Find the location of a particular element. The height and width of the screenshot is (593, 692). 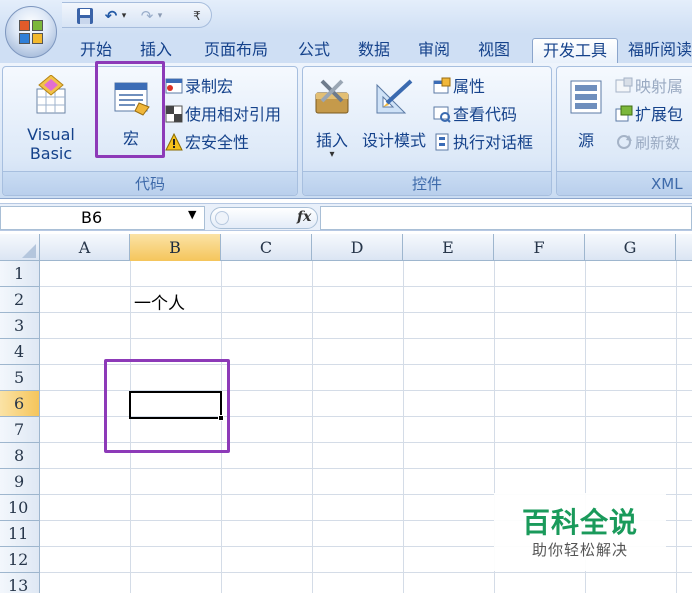

formula-tools: fx is located at coordinates (264, 218).